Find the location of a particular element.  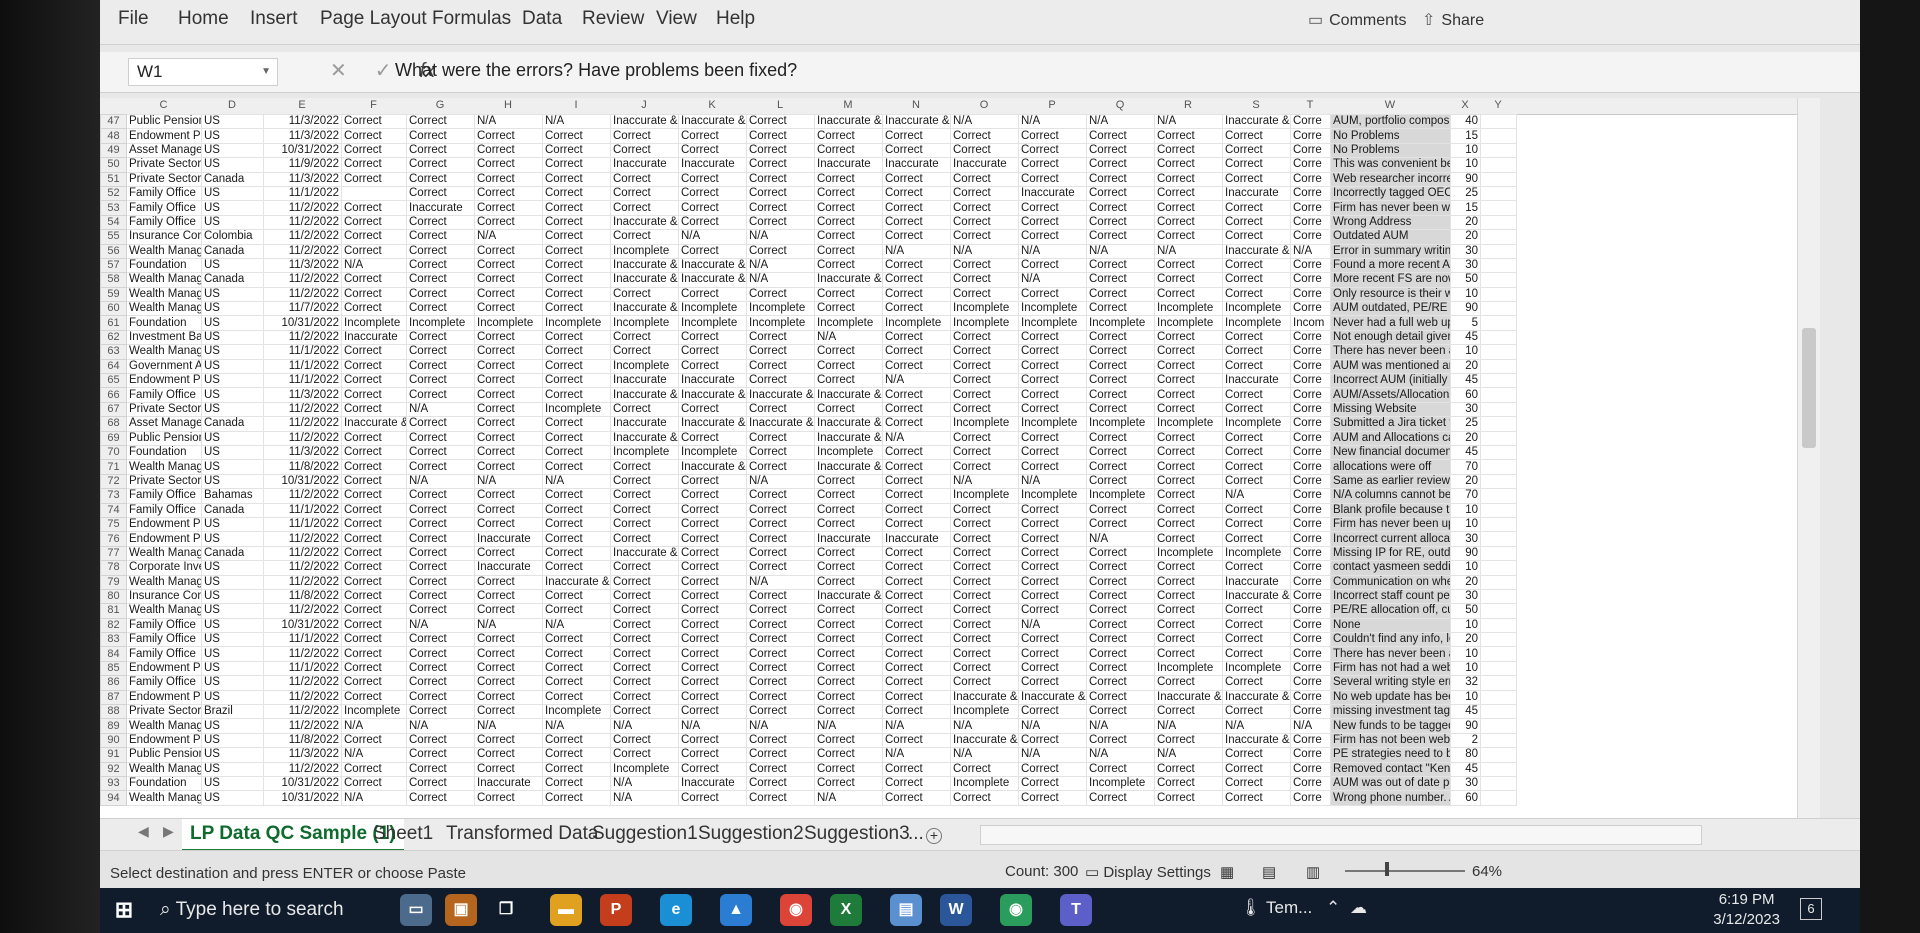

row-number: 91 is located at coordinates (113, 755).